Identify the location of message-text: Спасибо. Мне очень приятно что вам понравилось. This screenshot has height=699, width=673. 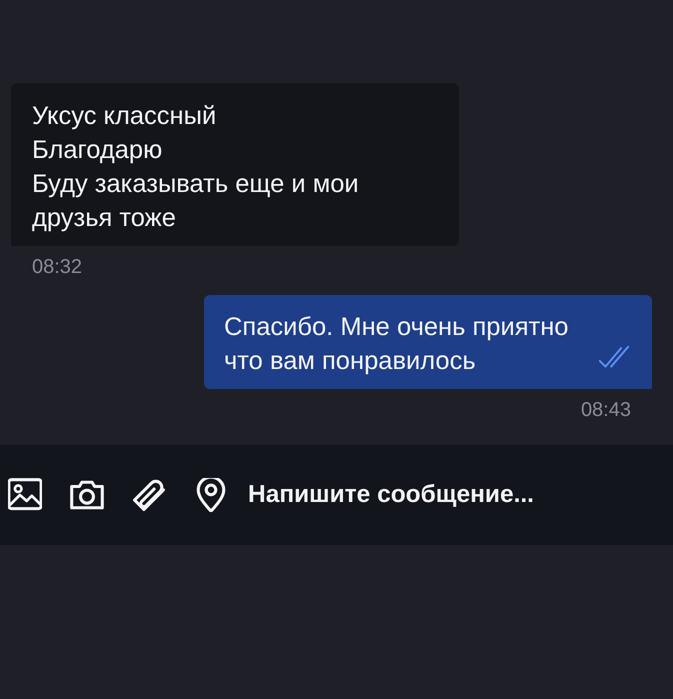
(397, 344).